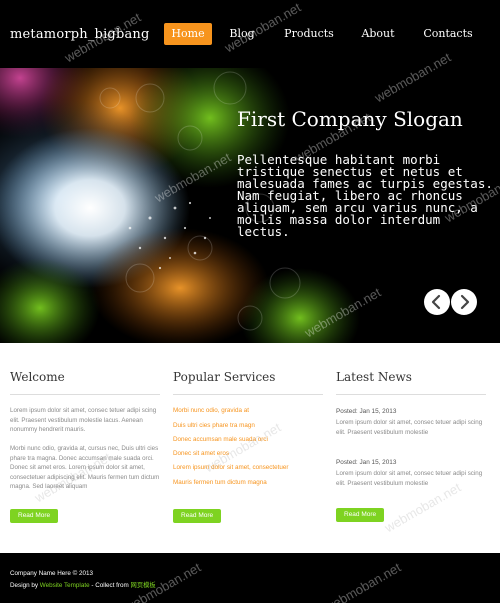 The height and width of the screenshot is (603, 500). Describe the element at coordinates (350, 119) in the screenshot. I see `slogan-title: First Company Slogan` at that location.